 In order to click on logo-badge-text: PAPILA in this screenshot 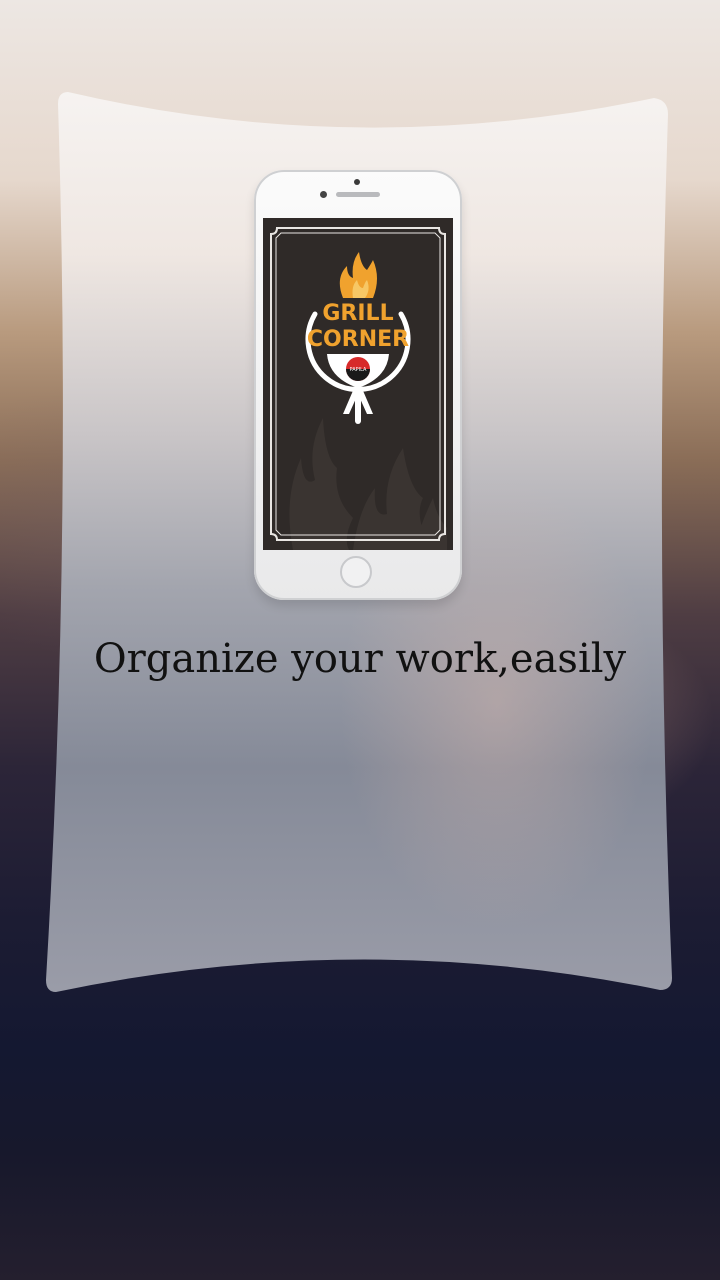, I will do `click(359, 370)`.